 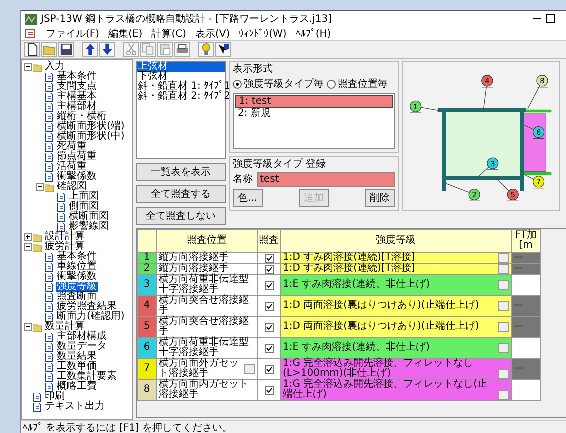 I want to click on menu-item: 計算(C), so click(x=169, y=33).